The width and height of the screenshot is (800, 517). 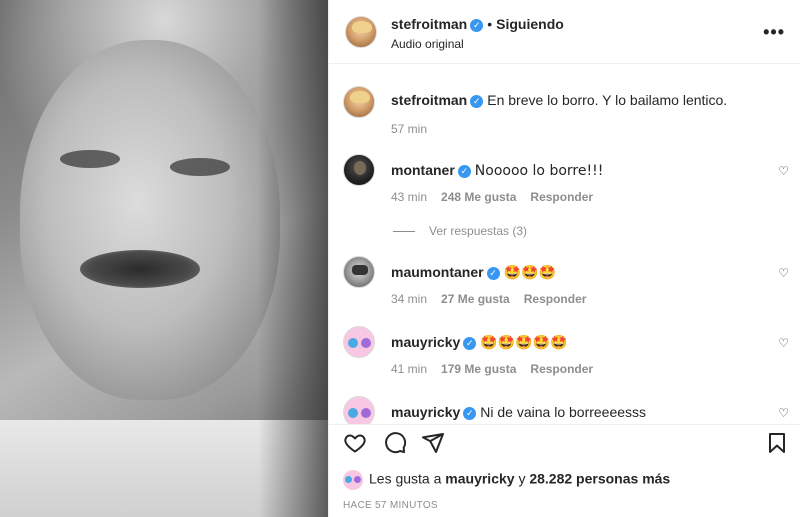 I want to click on author-username: stefroitman, so click(x=429, y=24).